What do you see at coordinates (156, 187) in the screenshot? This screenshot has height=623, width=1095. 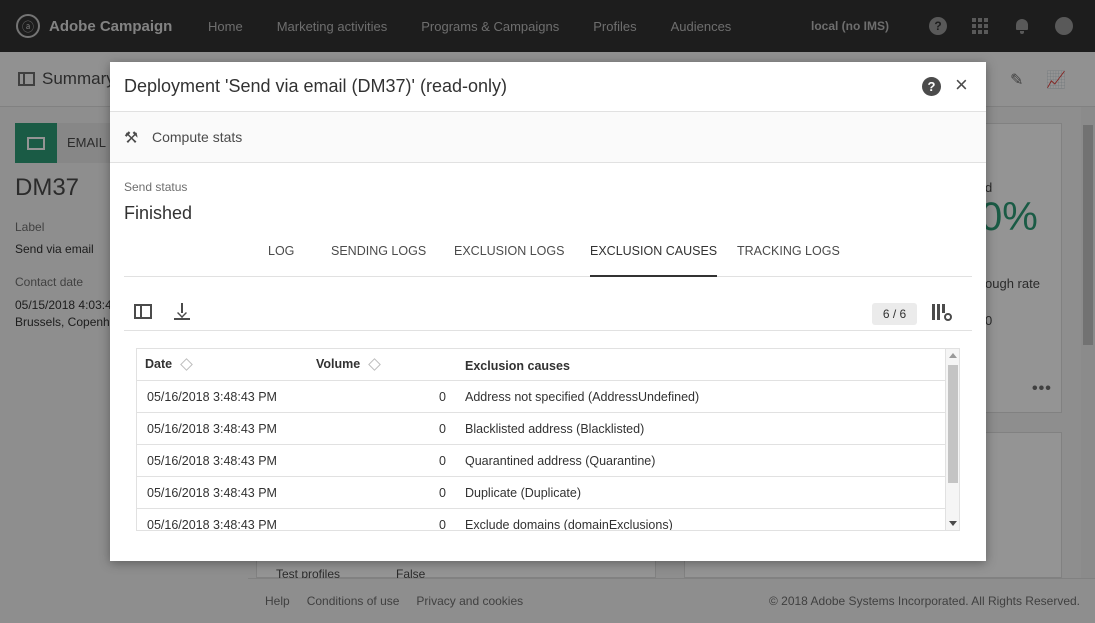 I see `send-status-label: Send status` at bounding box center [156, 187].